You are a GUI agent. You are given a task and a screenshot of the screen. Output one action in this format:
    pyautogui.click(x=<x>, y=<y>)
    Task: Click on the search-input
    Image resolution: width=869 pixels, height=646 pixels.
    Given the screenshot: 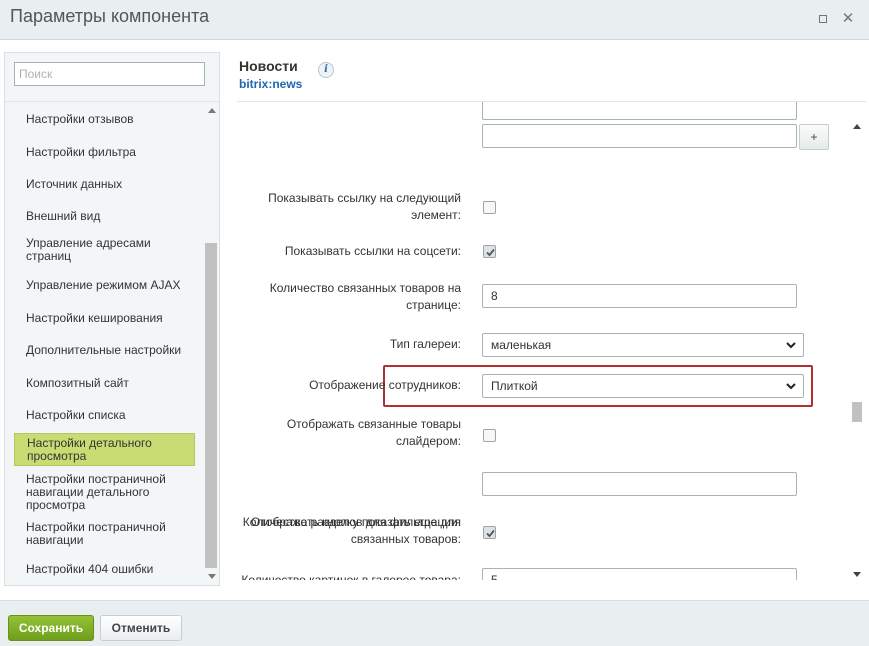 What is the action you would take?
    pyautogui.click(x=109, y=74)
    